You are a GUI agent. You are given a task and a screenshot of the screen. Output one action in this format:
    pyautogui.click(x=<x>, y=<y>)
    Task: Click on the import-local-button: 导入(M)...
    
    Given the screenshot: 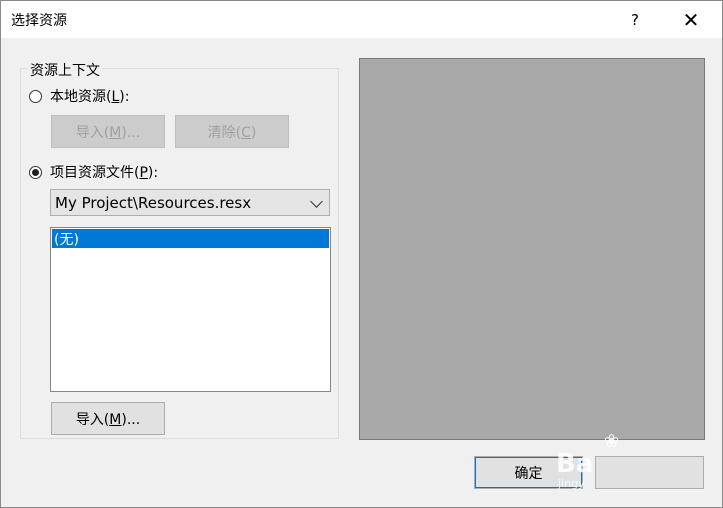 What is the action you would take?
    pyautogui.click(x=108, y=131)
    